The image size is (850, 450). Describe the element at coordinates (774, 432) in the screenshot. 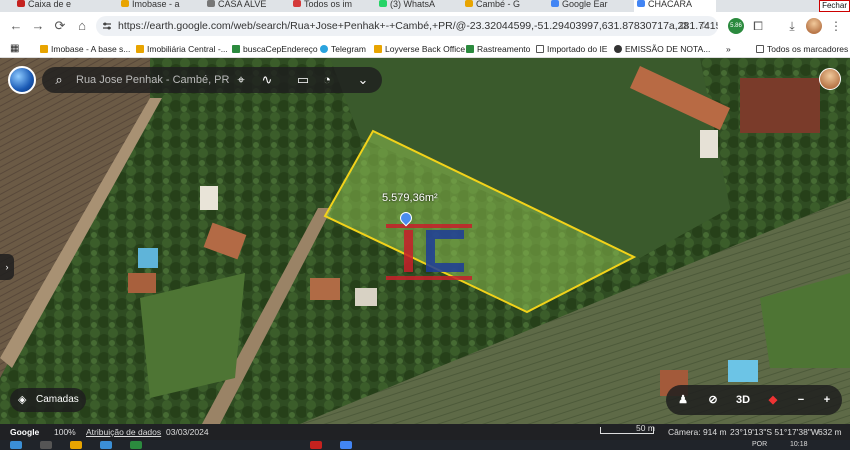

I see `coordinates: 23°19'13"S 51°17'38"W` at that location.